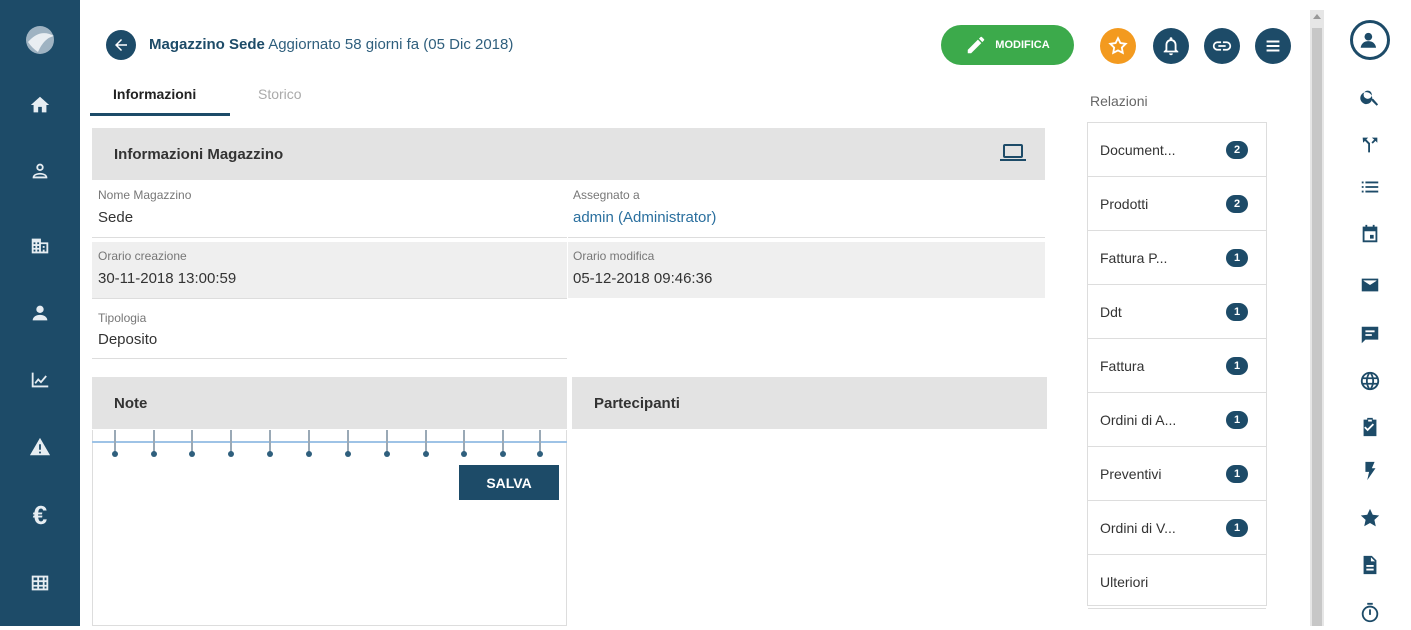  Describe the element at coordinates (329, 442) in the screenshot. I see `notepad-line` at that location.